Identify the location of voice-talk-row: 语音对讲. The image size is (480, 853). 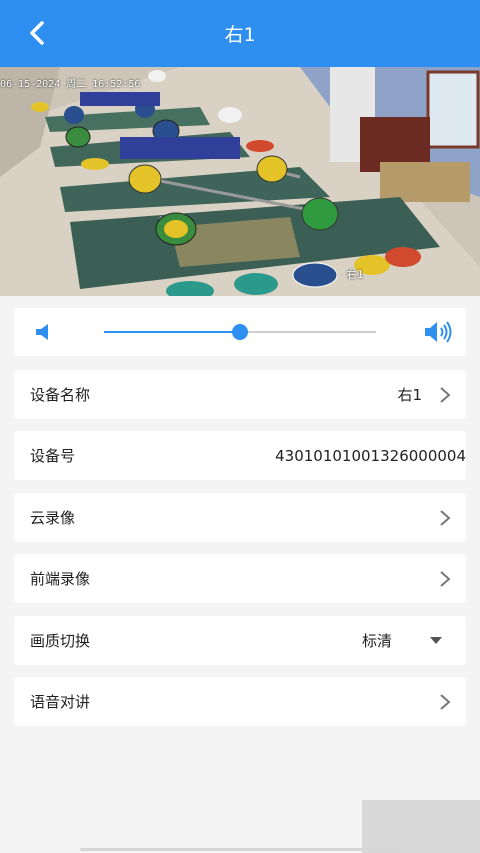
(240, 701).